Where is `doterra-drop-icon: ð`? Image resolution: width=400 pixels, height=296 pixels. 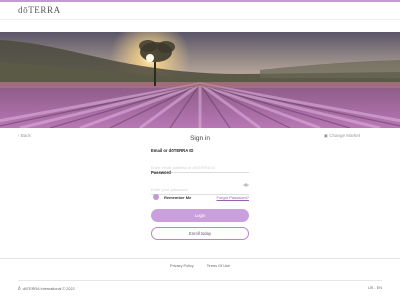
doterra-drop-icon: ð is located at coordinates (19, 288).